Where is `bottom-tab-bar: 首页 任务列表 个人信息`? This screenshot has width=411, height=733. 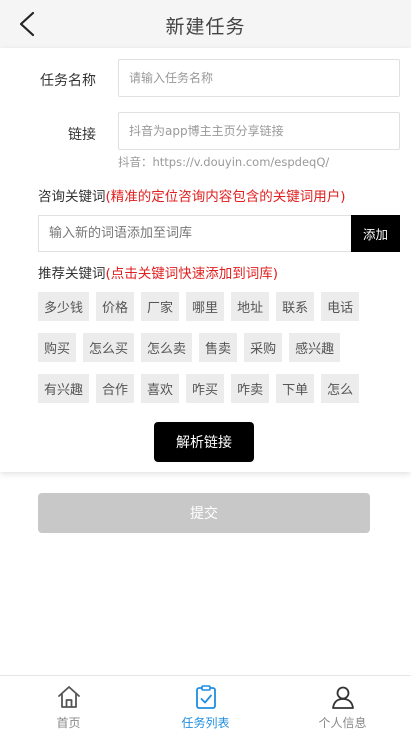
bottom-tab-bar: 首页 任务列表 个人信息 is located at coordinates (205, 704).